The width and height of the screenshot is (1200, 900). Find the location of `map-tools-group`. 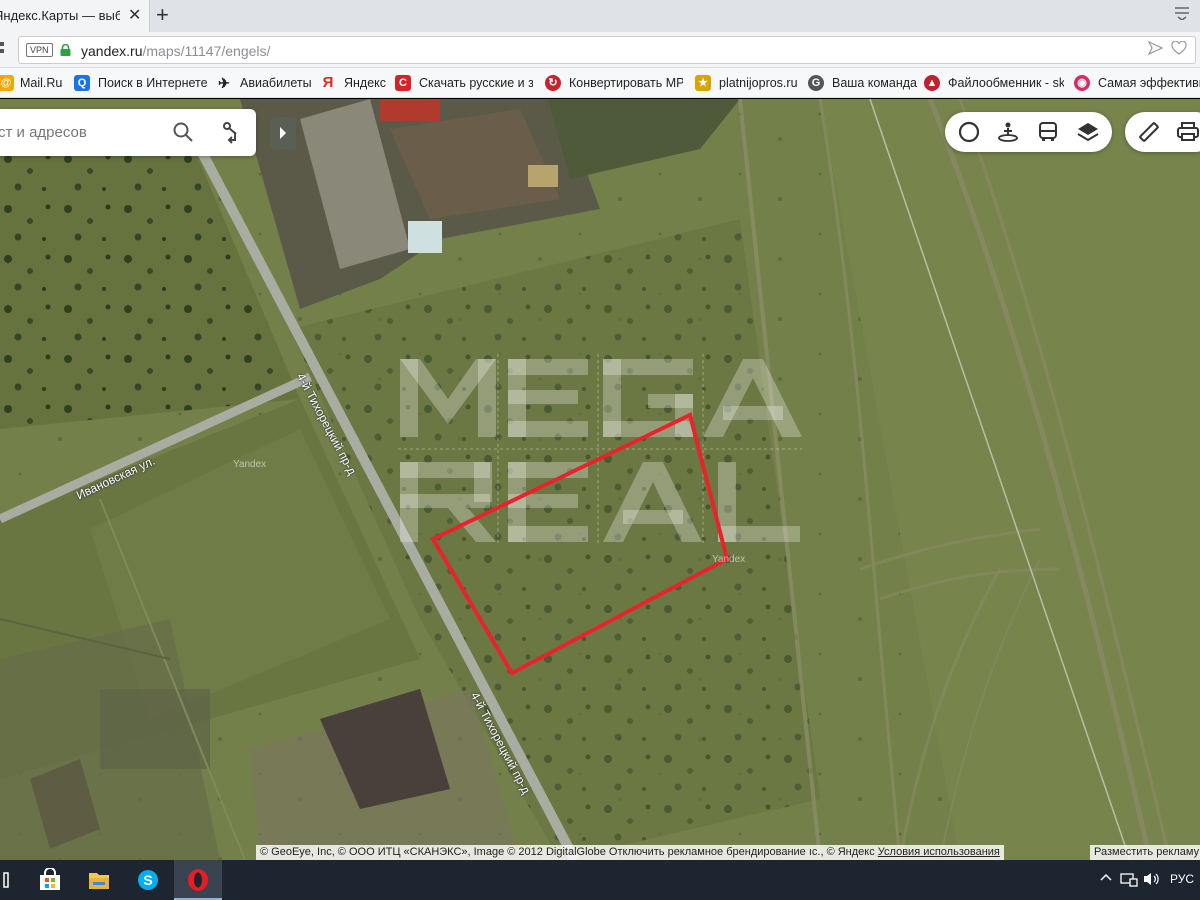

map-tools-group is located at coordinates (1162, 132).